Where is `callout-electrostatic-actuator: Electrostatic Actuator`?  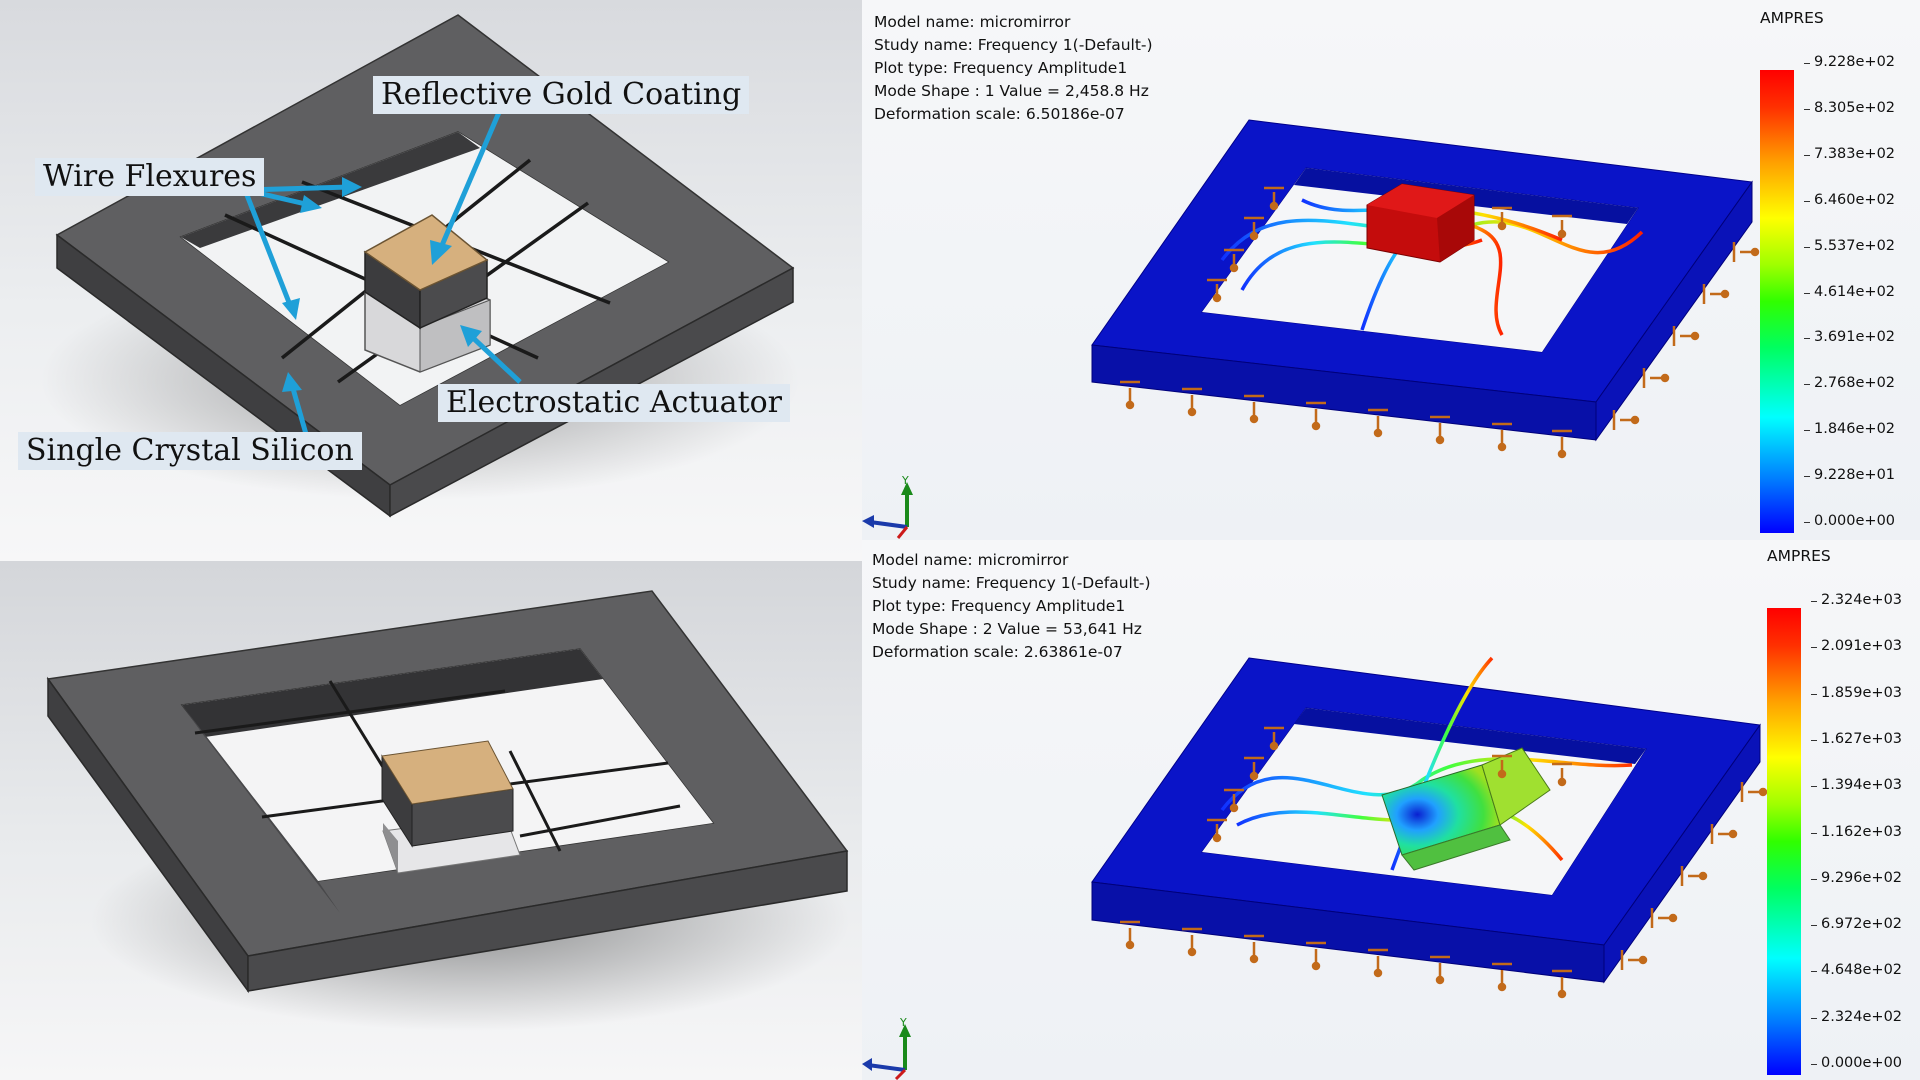 callout-electrostatic-actuator: Electrostatic Actuator is located at coordinates (614, 403).